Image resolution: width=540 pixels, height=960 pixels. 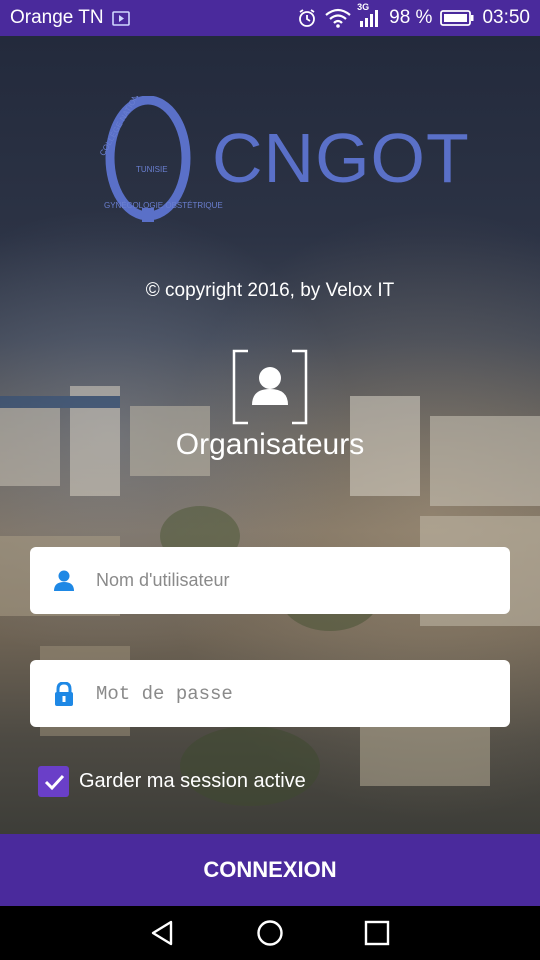 I want to click on navigation-bar, so click(x=270, y=933).